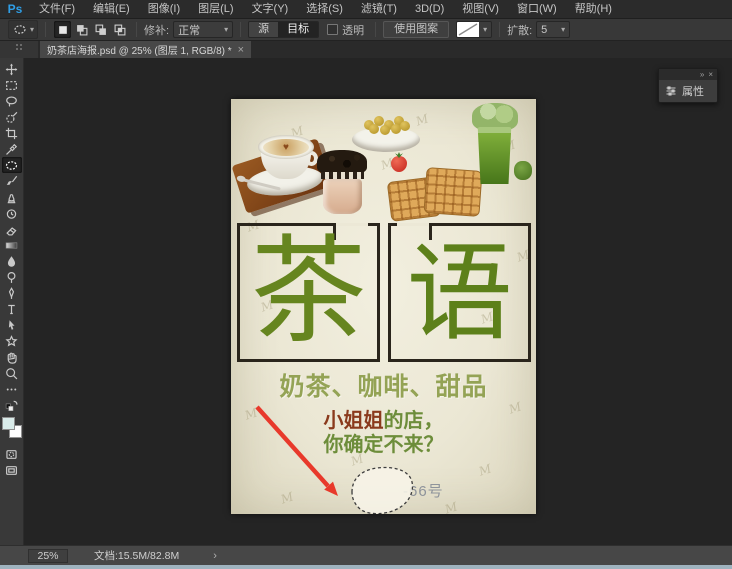 This screenshot has height=569, width=732. What do you see at coordinates (671, 91) in the screenshot?
I see `properties-icon` at bounding box center [671, 91].